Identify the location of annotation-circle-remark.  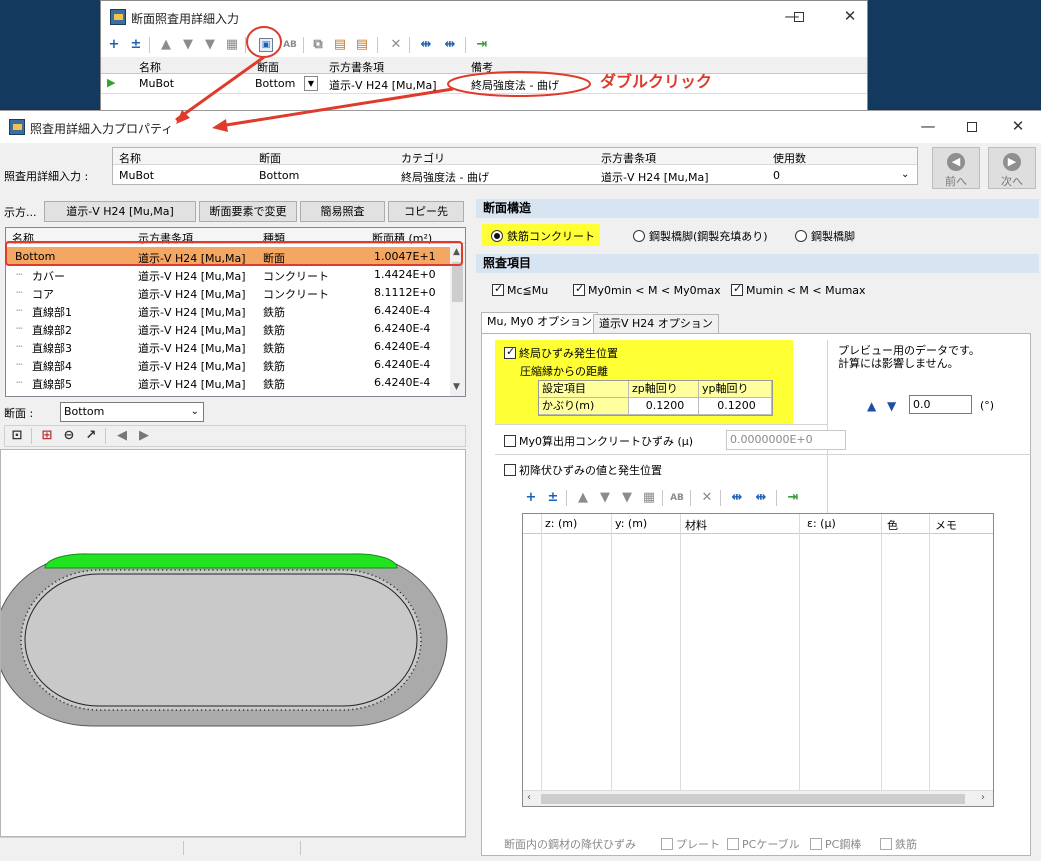
(519, 84).